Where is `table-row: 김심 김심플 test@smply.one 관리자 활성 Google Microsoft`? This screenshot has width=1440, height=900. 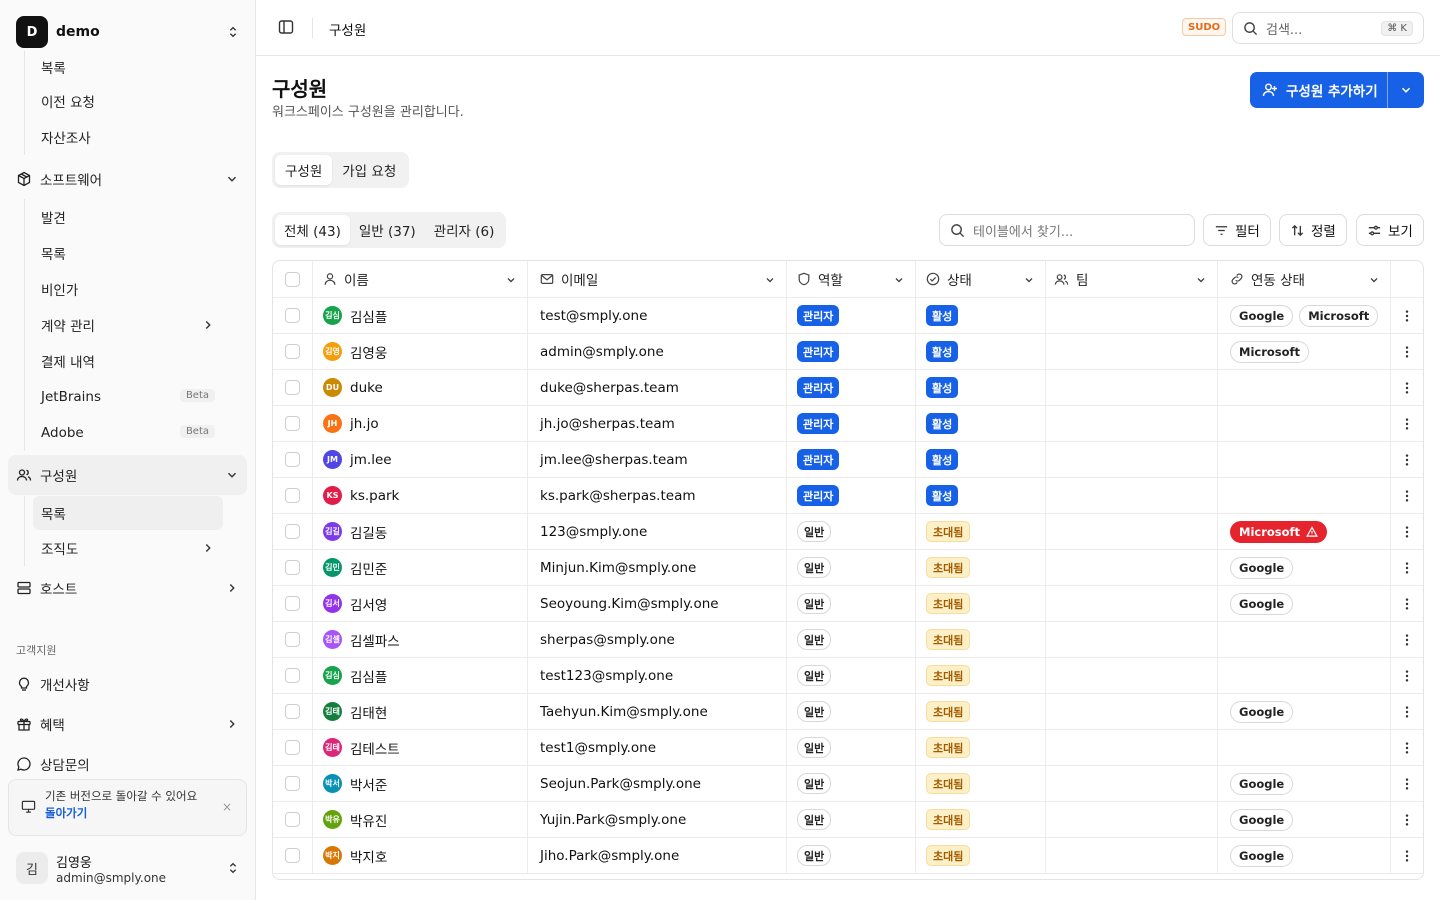
table-row: 김심 김심플 test@smply.one 관리자 활성 Google Microsoft is located at coordinates (848, 316).